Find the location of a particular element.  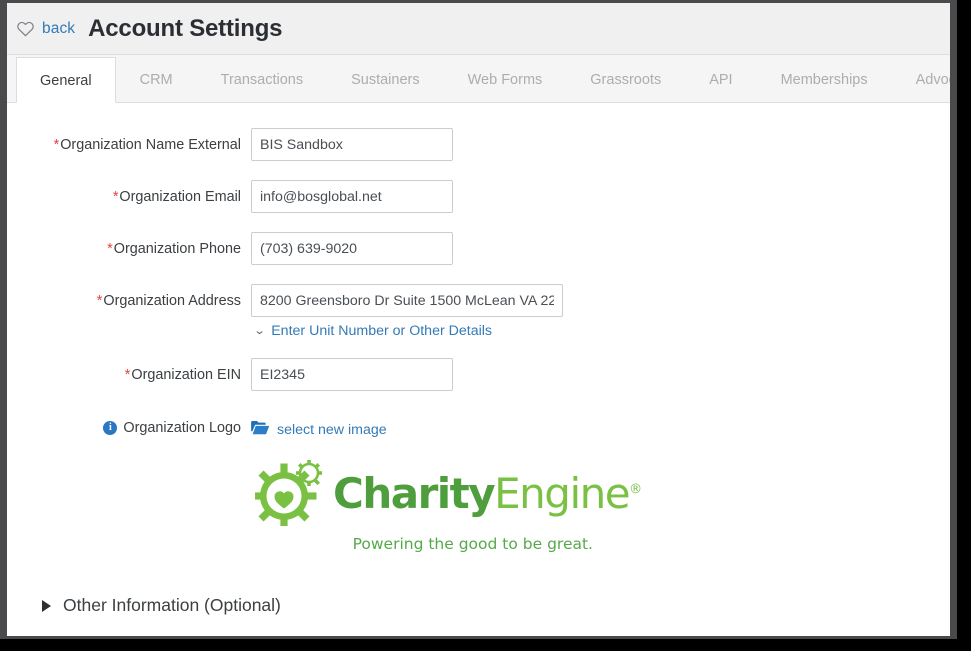

tab-advocacy: Advocacy is located at coordinates (921, 79).